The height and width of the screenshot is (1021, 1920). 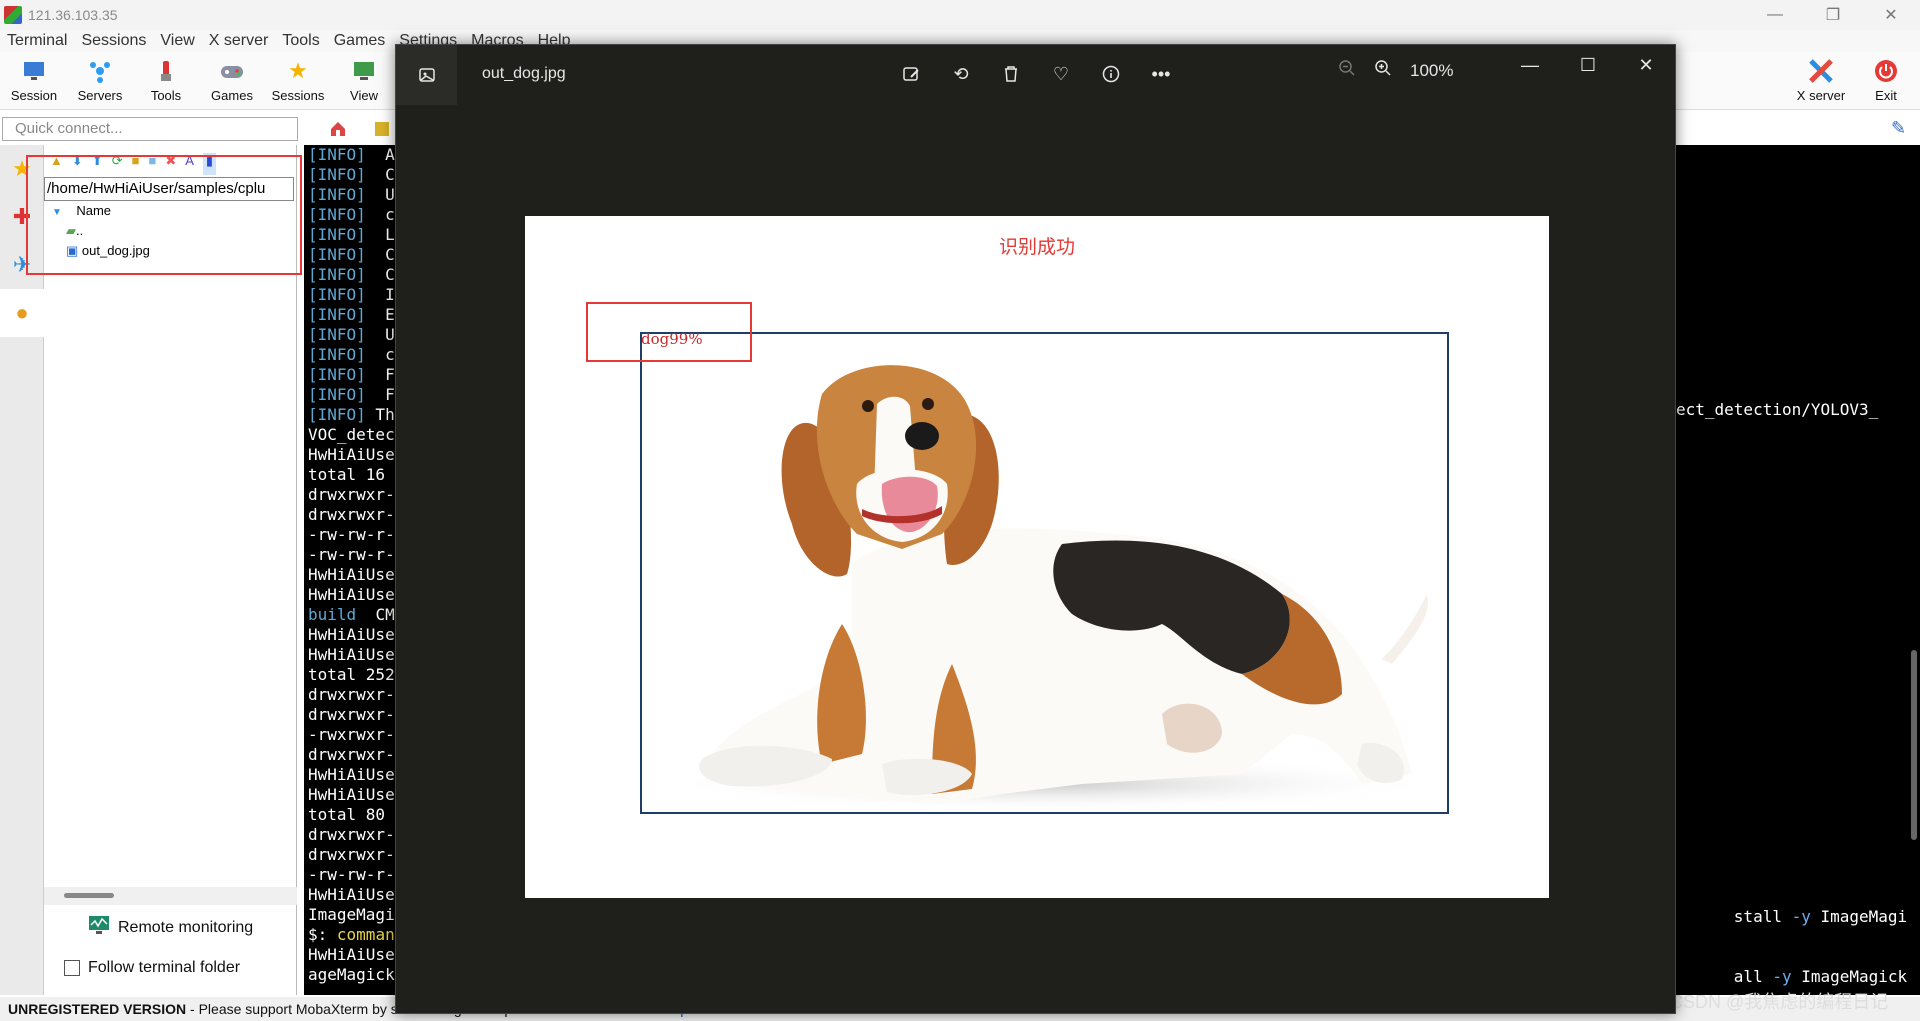 I want to click on viewer-close-button: ✕, so click(x=1646, y=65).